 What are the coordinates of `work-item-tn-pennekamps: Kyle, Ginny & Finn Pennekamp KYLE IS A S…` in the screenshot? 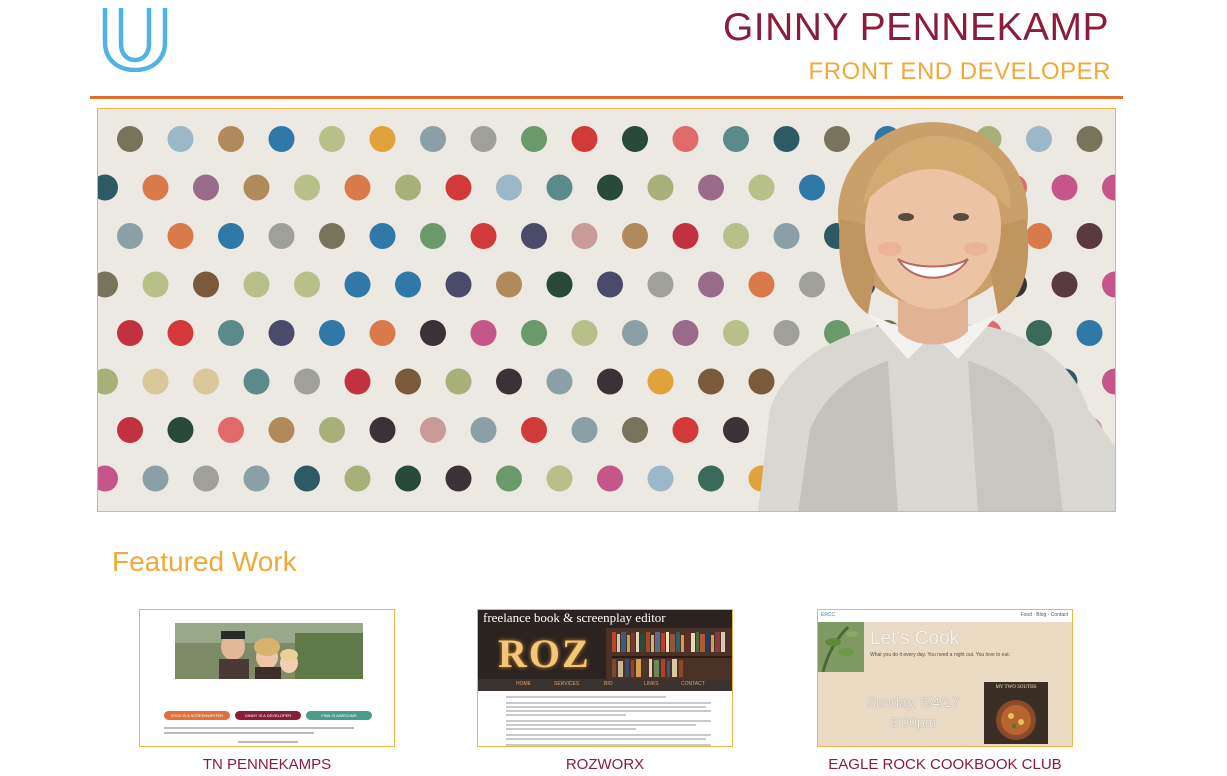 It's located at (267, 691).